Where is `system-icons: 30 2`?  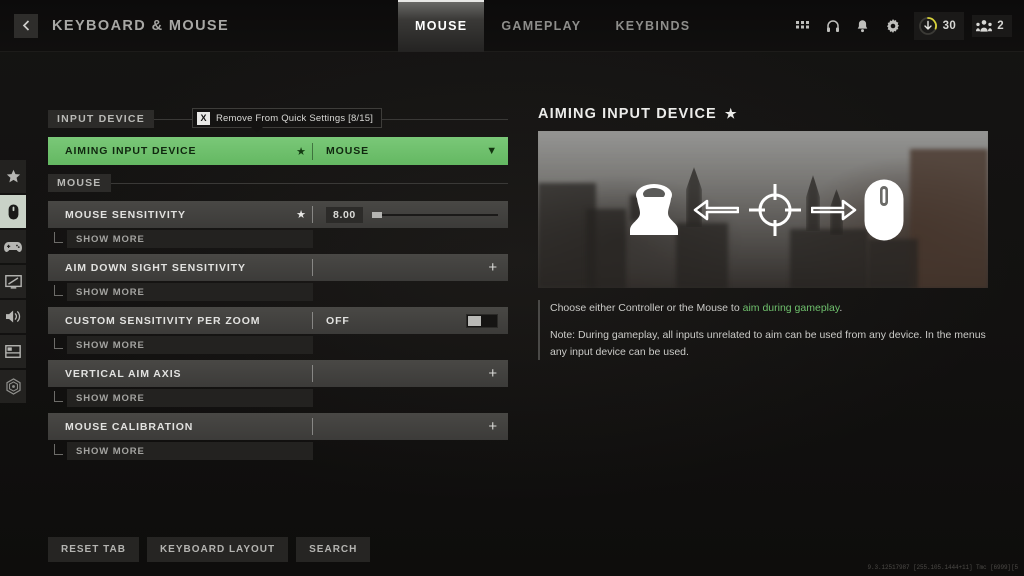 system-icons: 30 2 is located at coordinates (901, 26).